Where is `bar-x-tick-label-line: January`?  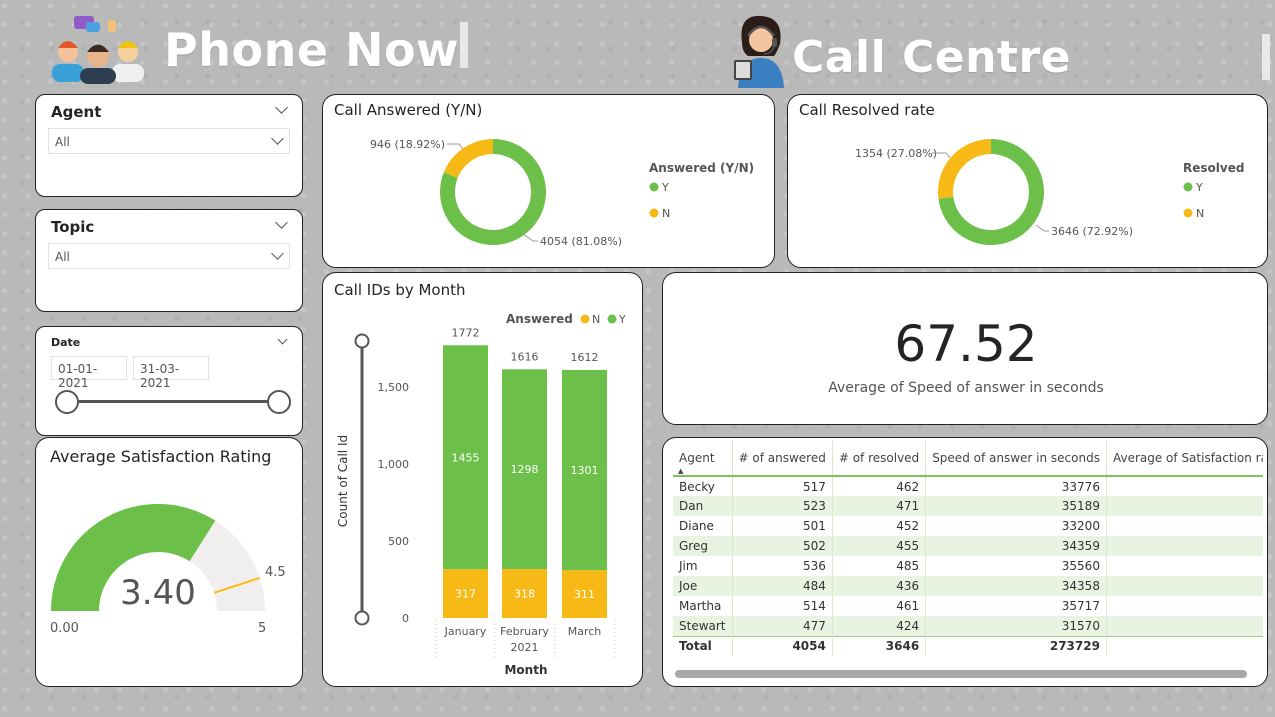
bar-x-tick-label-line: January is located at coordinates (465, 631).